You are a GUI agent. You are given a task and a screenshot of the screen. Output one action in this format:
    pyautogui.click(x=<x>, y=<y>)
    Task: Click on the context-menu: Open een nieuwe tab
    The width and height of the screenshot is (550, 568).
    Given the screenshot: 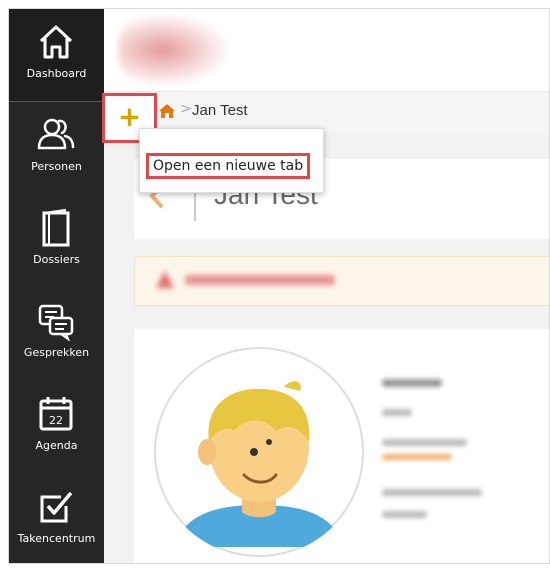 What is the action you would take?
    pyautogui.click(x=231, y=160)
    